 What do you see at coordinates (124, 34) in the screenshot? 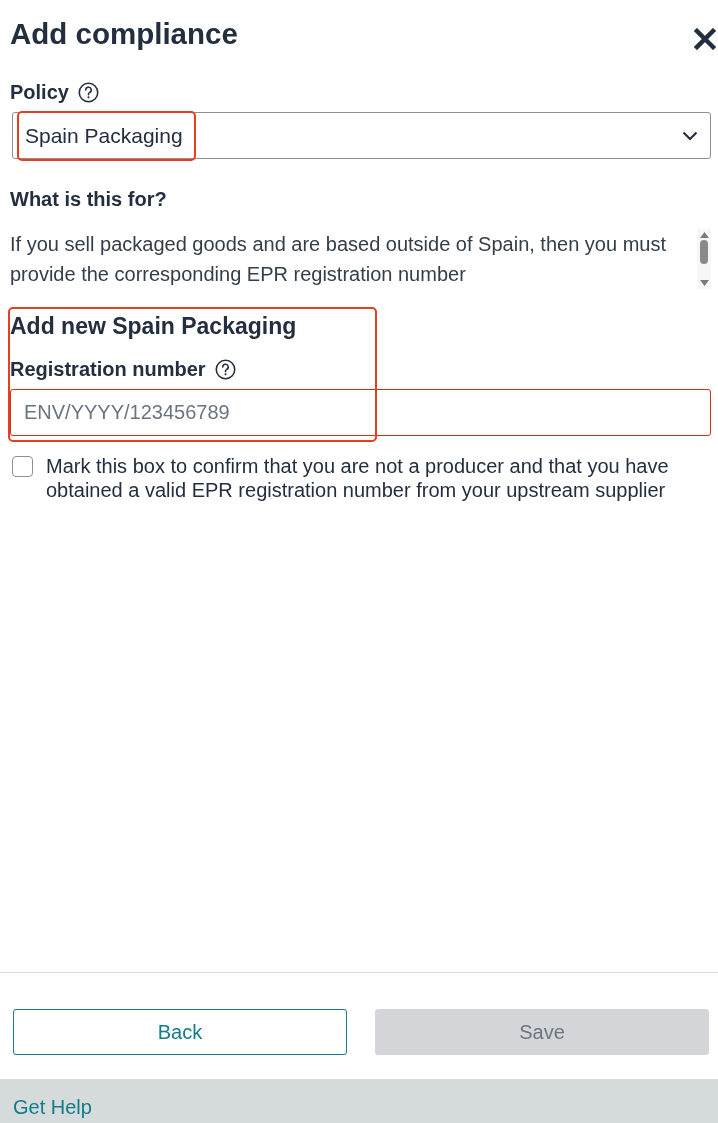
I see `dialog-title: Add compliance` at bounding box center [124, 34].